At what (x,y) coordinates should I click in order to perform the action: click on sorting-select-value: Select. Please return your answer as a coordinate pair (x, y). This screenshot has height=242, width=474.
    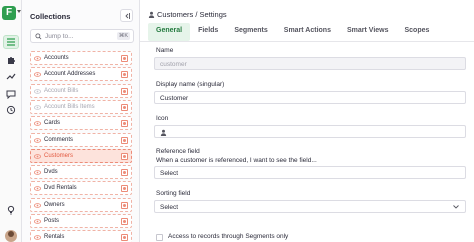
    Looking at the image, I should click on (169, 207).